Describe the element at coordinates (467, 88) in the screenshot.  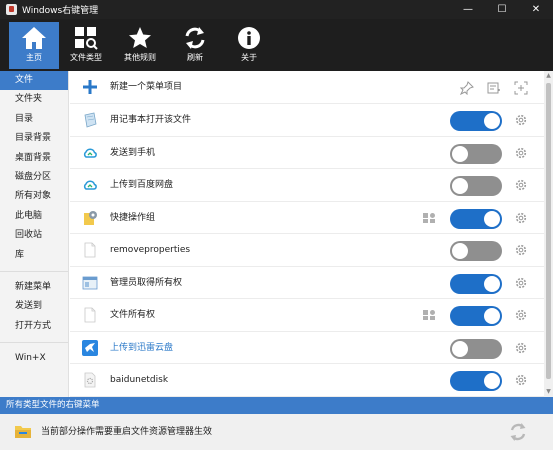
I see `pin-icon` at that location.